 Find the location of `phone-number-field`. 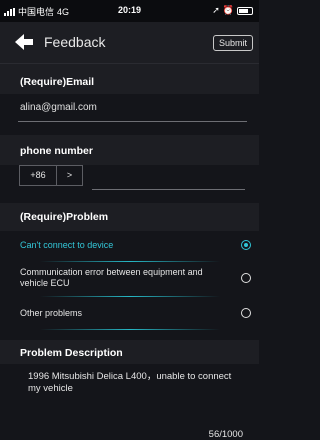

phone-number-field is located at coordinates (168, 189).